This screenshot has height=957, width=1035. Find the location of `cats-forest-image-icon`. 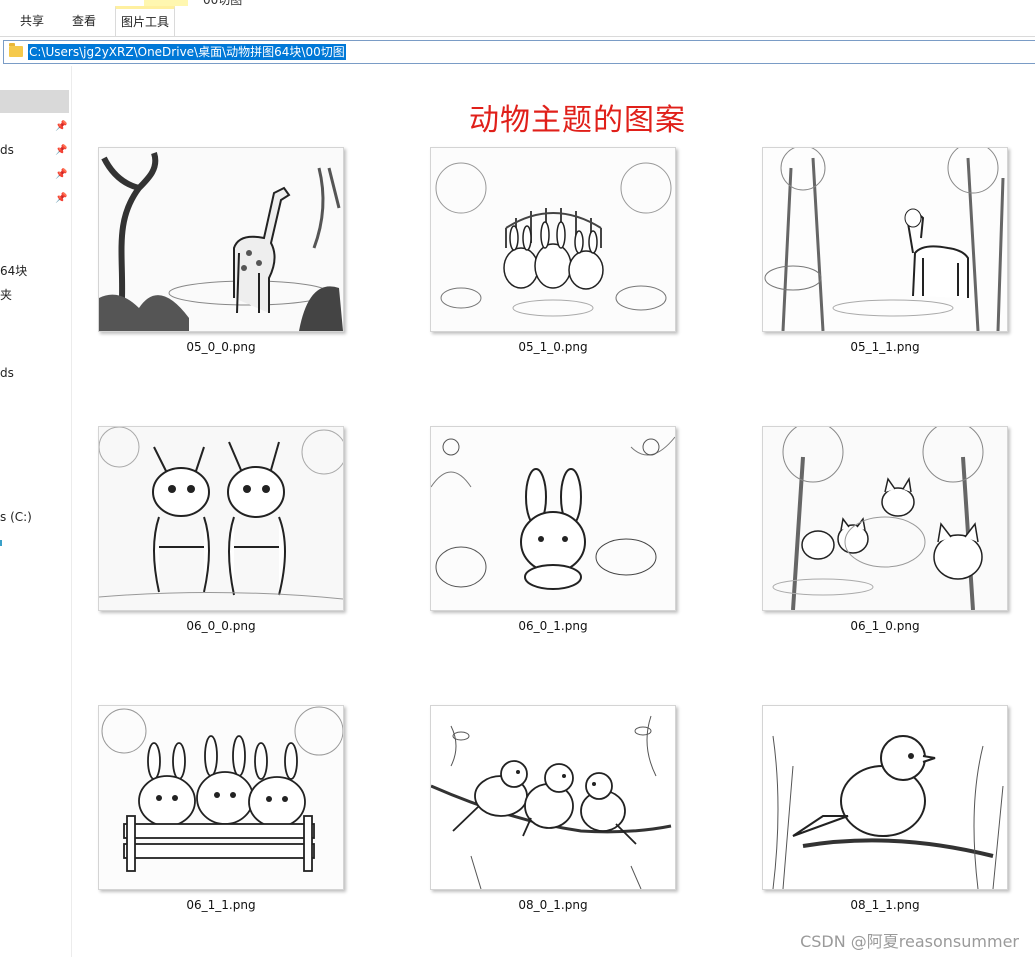

cats-forest-image-icon is located at coordinates (885, 518).